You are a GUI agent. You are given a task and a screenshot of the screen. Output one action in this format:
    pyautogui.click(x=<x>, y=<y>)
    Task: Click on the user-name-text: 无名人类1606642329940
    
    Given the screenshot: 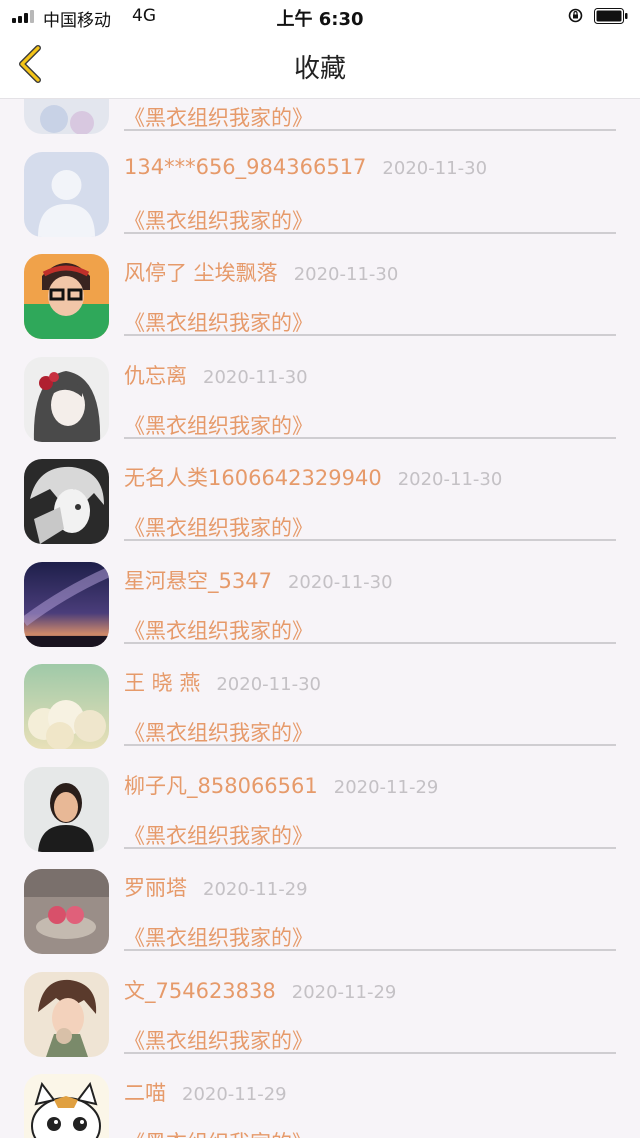 What is the action you would take?
    pyautogui.click(x=253, y=478)
    